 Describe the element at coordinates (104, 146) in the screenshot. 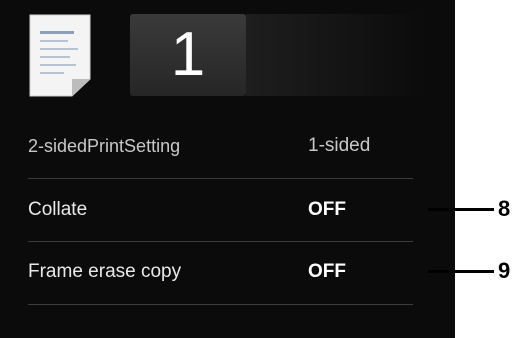

I see `setting-label: 2-sidedPrintSetting` at that location.